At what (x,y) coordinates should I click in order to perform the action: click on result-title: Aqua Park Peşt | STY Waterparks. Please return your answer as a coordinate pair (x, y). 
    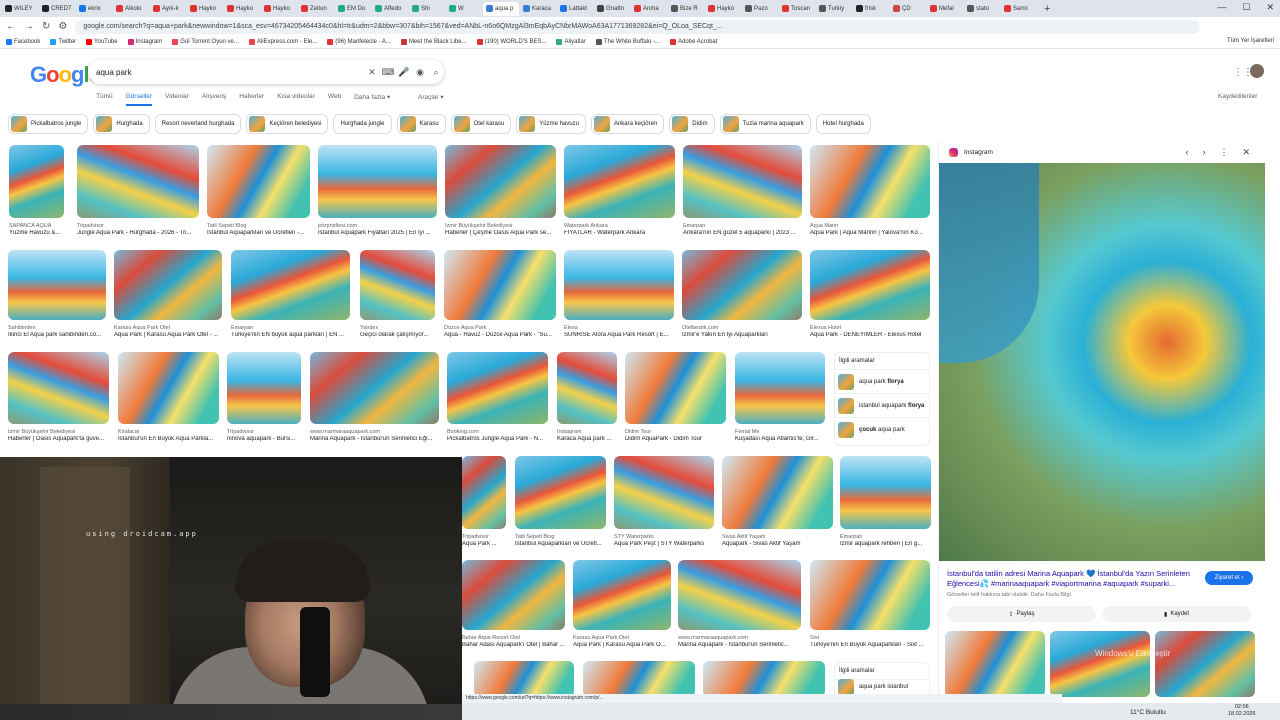
    Looking at the image, I should click on (664, 544).